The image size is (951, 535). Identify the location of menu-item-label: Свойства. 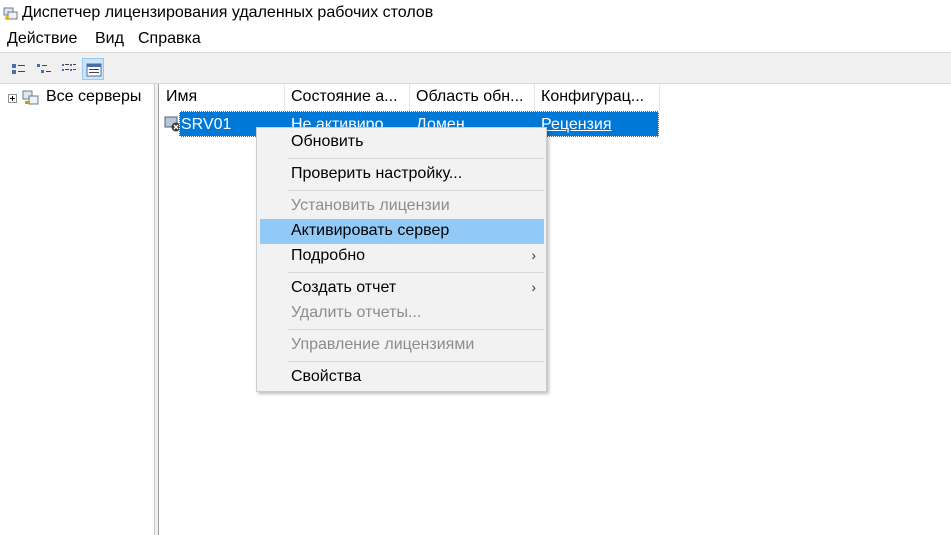
(326, 376).